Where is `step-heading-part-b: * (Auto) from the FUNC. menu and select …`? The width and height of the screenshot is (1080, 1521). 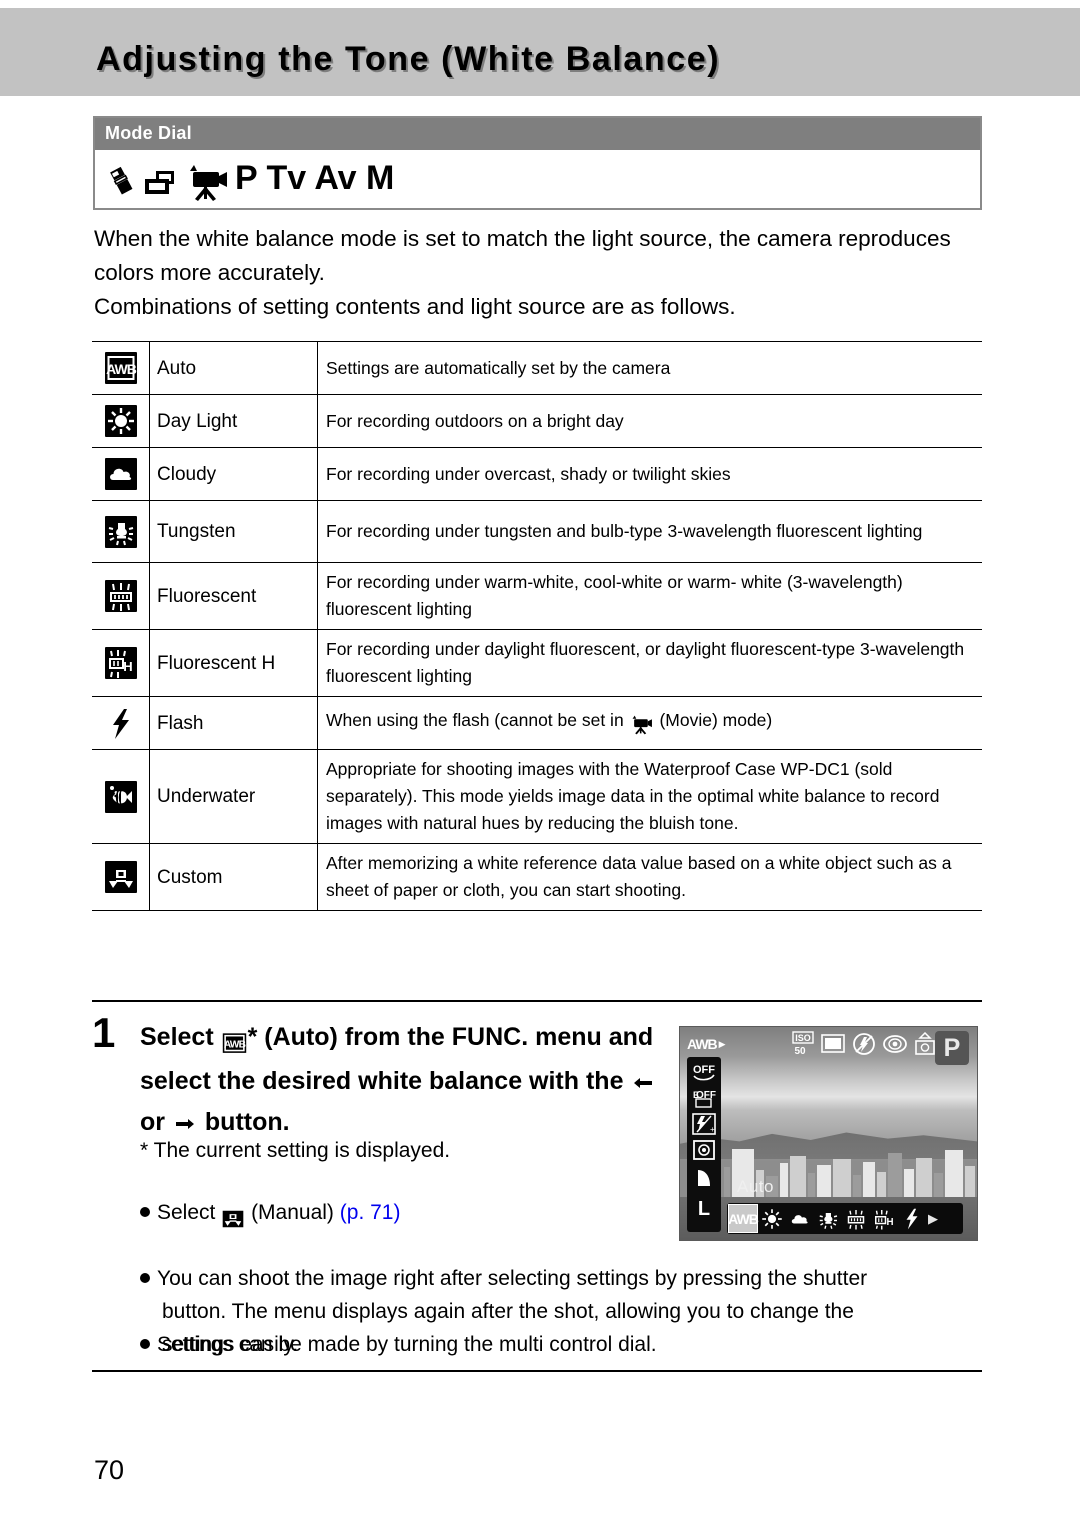
step-heading-part-b: * (Auto) from the FUNC. menu and select … is located at coordinates (397, 1059).